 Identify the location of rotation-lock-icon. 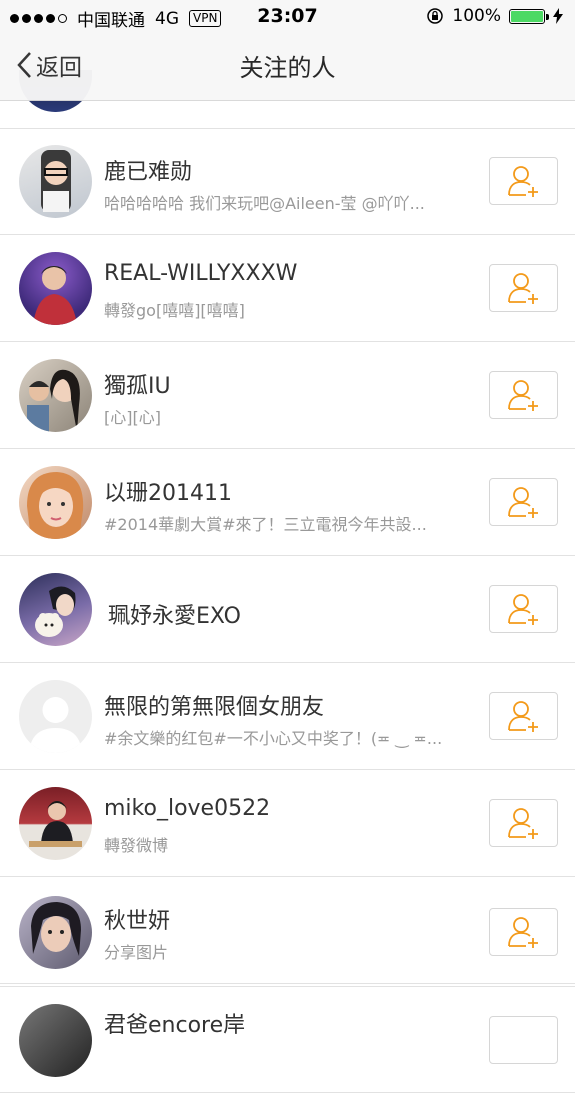
(435, 16).